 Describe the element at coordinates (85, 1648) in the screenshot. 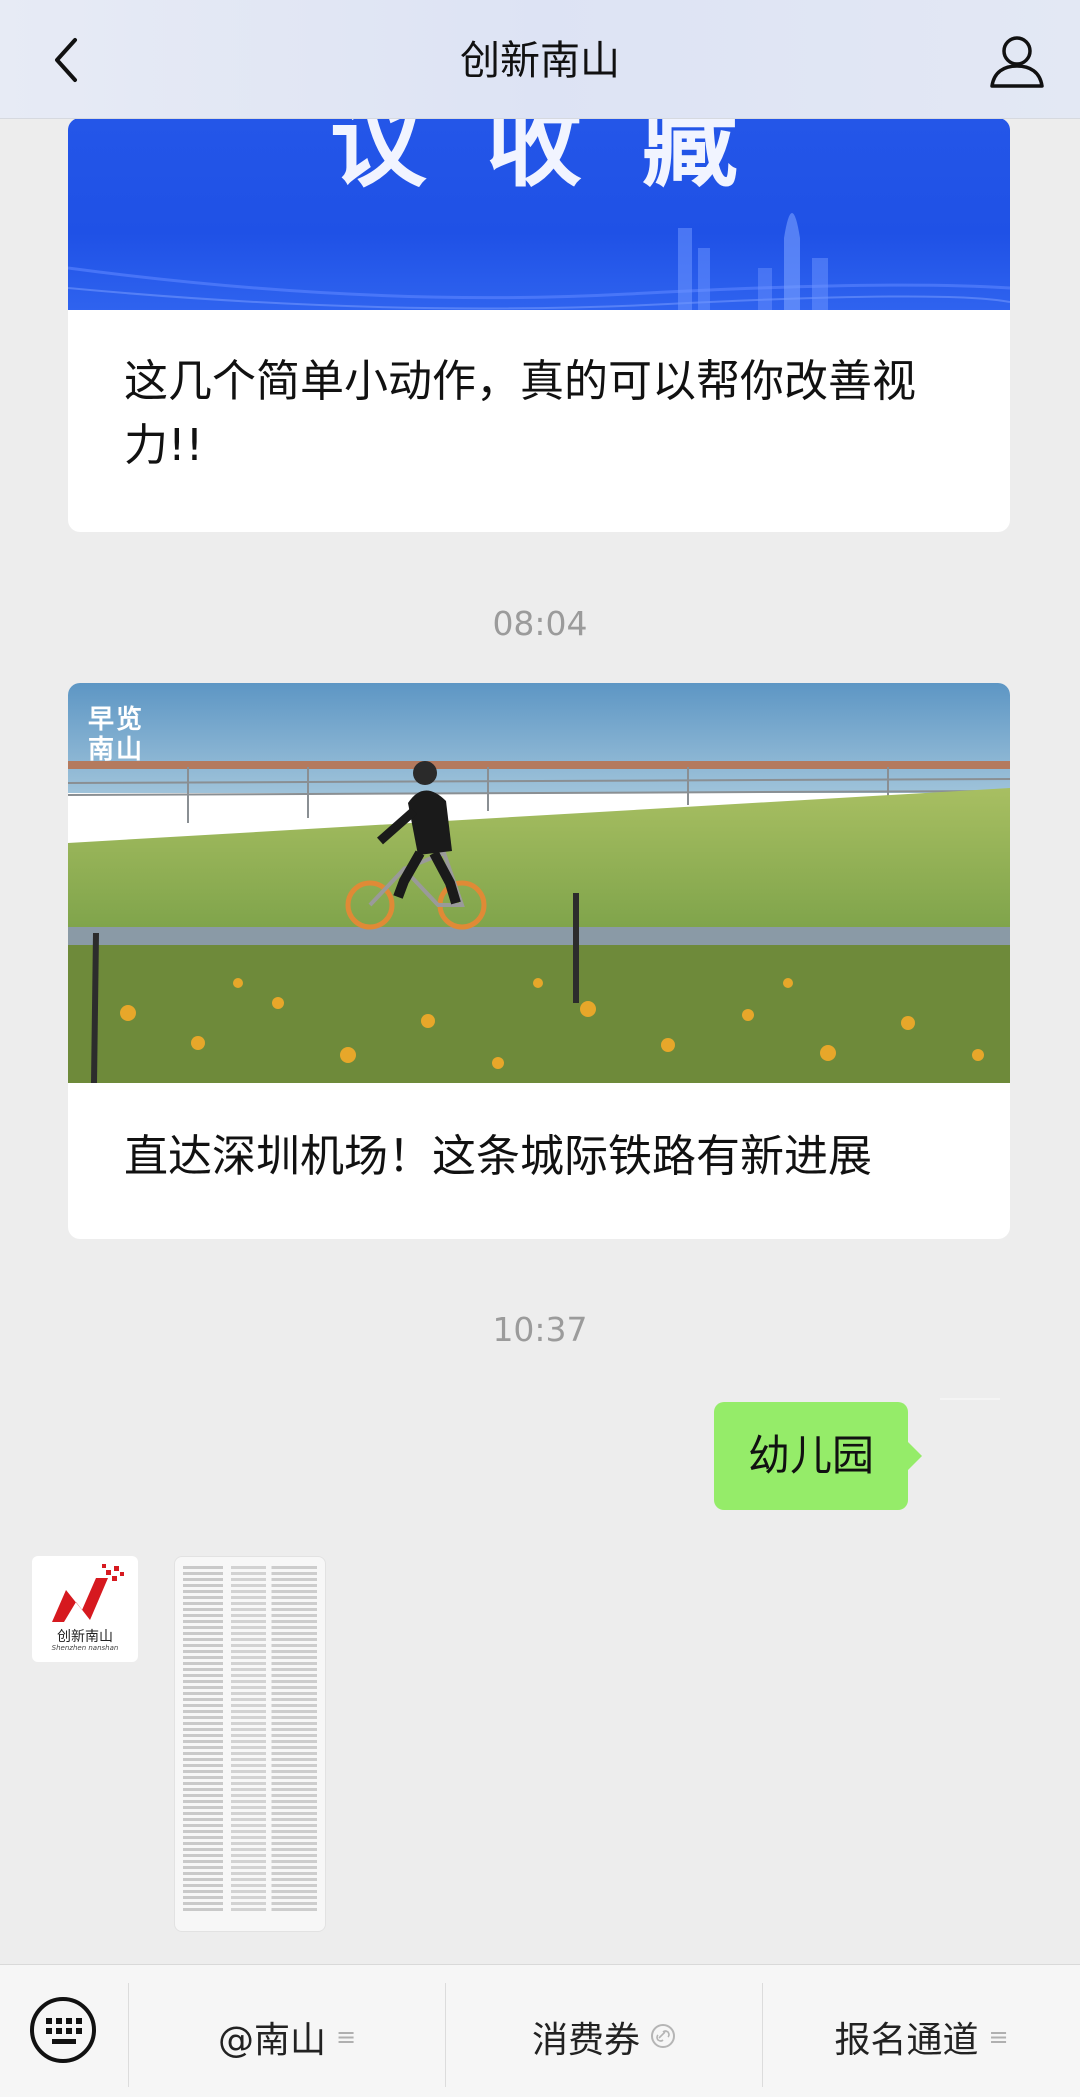

I see `logo-subtext: Shenzhen nanshan` at that location.